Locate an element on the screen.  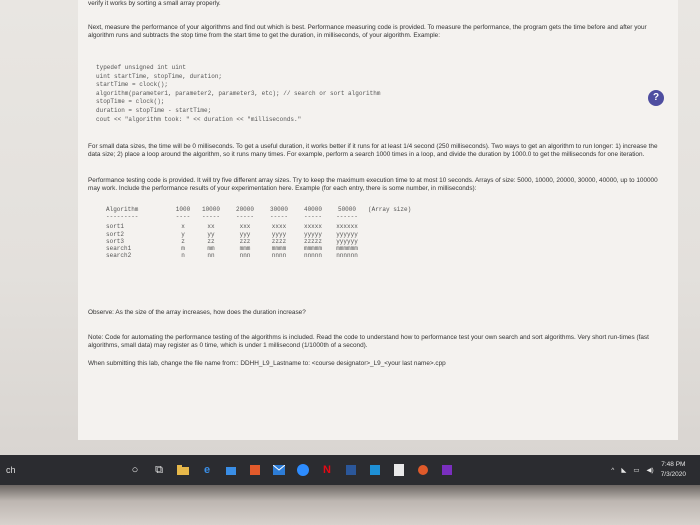
mail-icon is located at coordinates (279, 470).